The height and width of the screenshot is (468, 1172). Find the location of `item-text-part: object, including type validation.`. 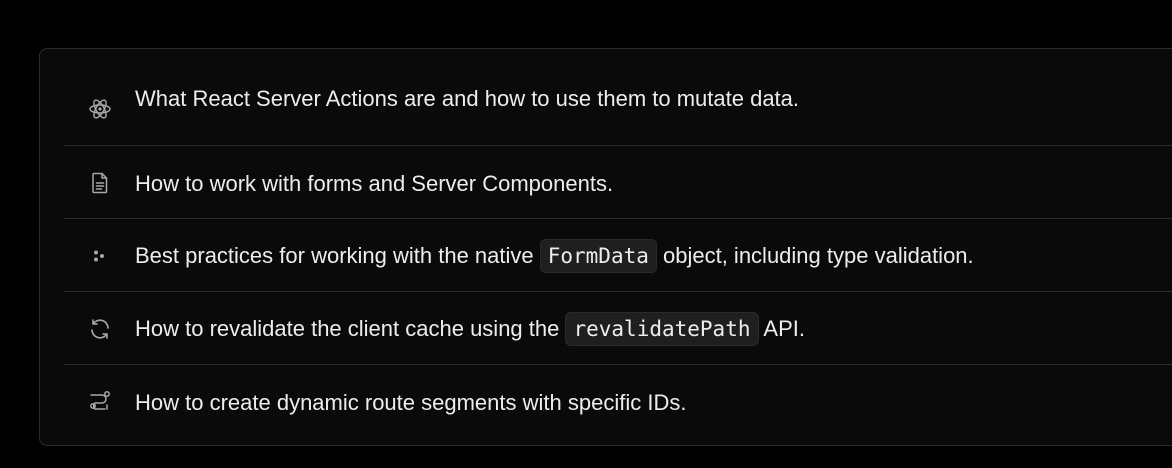

item-text-part: object, including type validation. is located at coordinates (815, 255).